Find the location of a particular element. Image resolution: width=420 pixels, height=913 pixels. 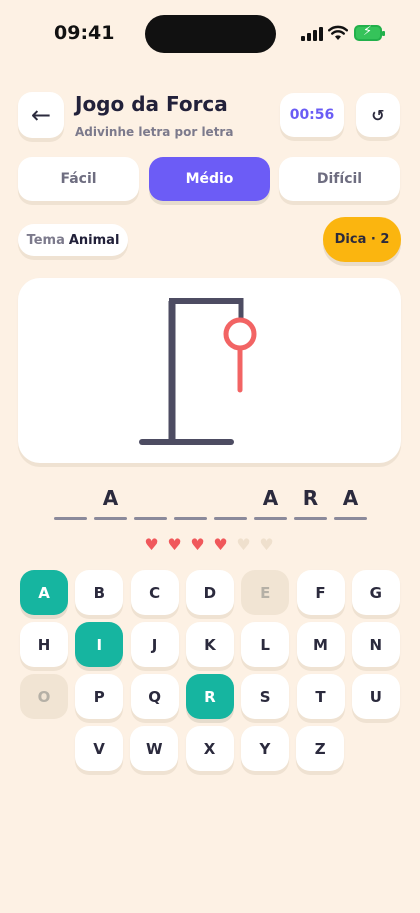

status-time: 09:41 is located at coordinates (84, 33).